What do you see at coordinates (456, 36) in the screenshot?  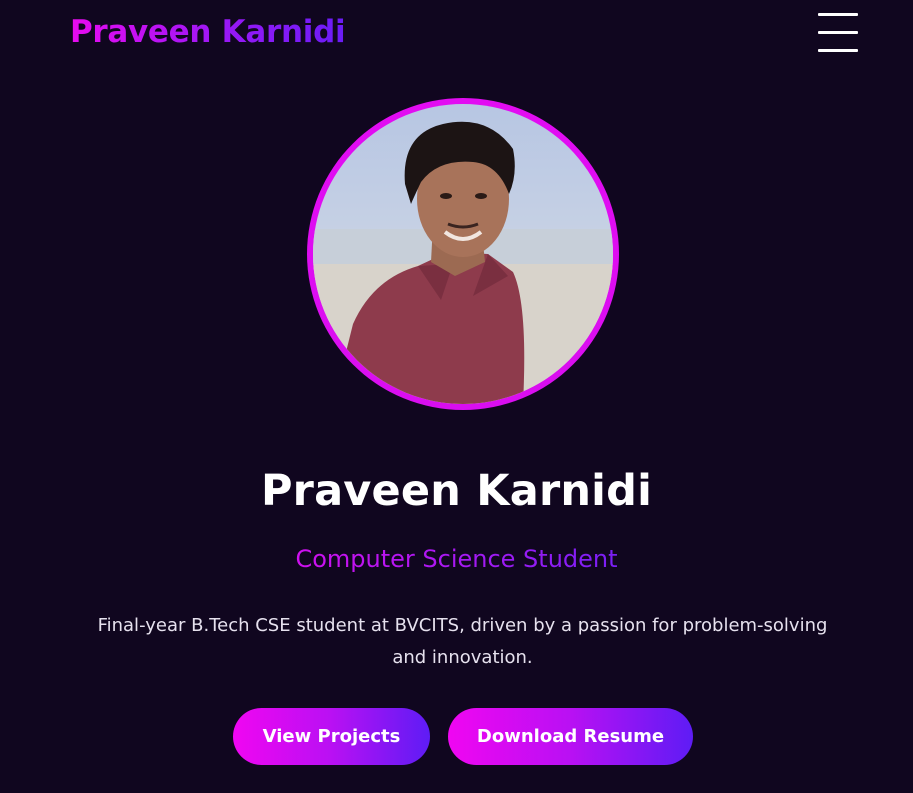 I see `site-header: Praveen Karnidi` at bounding box center [456, 36].